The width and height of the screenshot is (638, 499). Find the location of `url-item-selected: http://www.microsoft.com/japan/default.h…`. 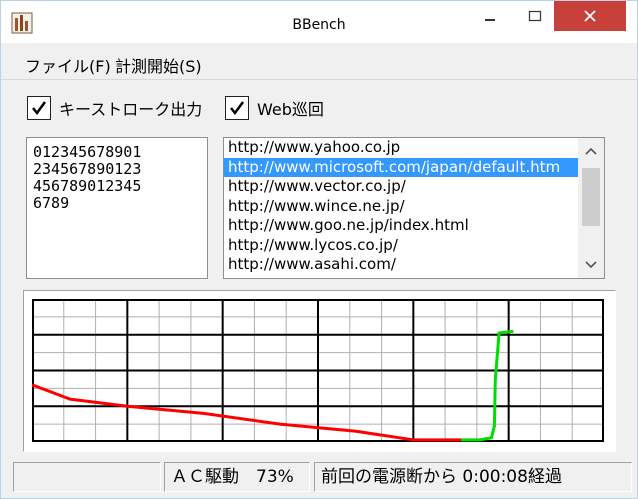

url-item-selected: http://www.microsoft.com/japan/default.h… is located at coordinates (401, 167).